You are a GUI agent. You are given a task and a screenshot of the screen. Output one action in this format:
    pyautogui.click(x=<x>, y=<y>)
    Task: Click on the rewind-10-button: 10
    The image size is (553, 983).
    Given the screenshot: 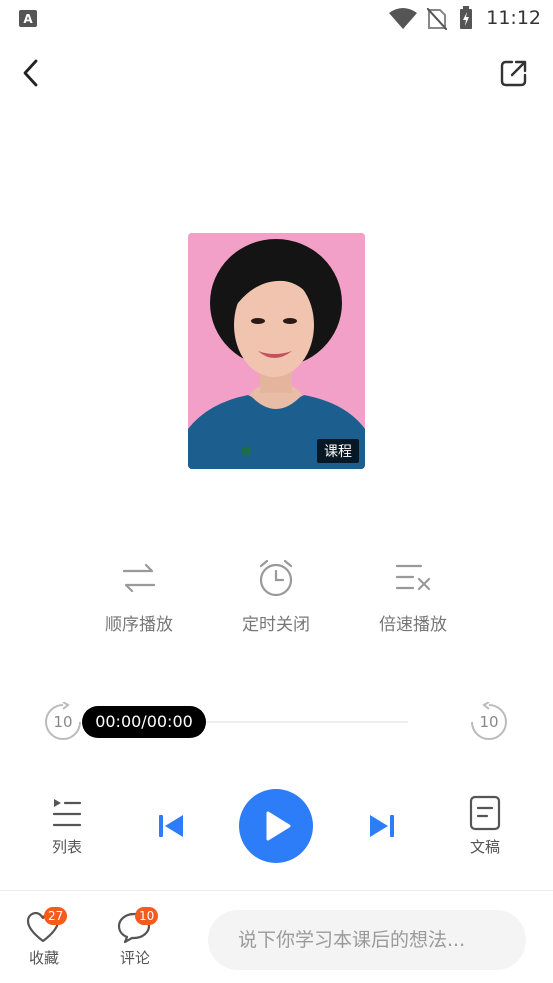 What is the action you would take?
    pyautogui.click(x=63, y=722)
    